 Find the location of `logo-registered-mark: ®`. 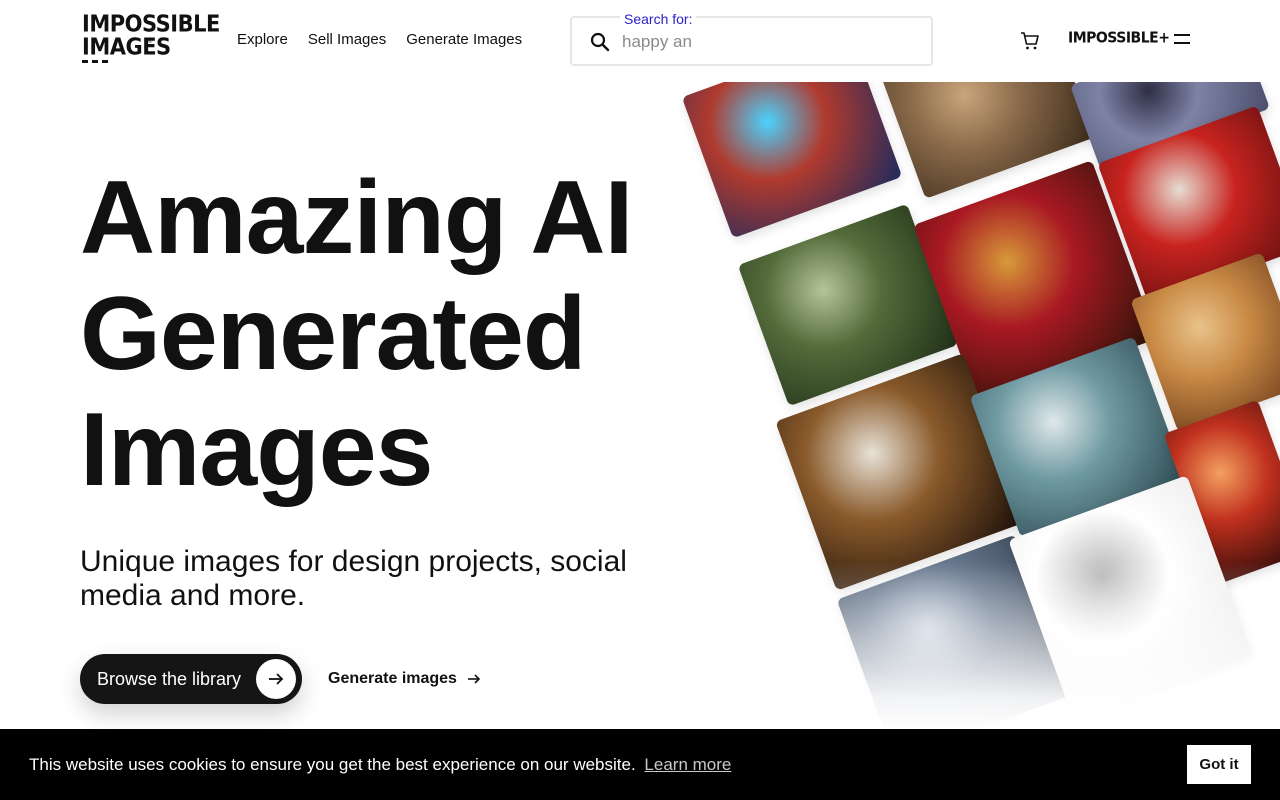

logo-registered-mark: ® is located at coordinates (150, 42).